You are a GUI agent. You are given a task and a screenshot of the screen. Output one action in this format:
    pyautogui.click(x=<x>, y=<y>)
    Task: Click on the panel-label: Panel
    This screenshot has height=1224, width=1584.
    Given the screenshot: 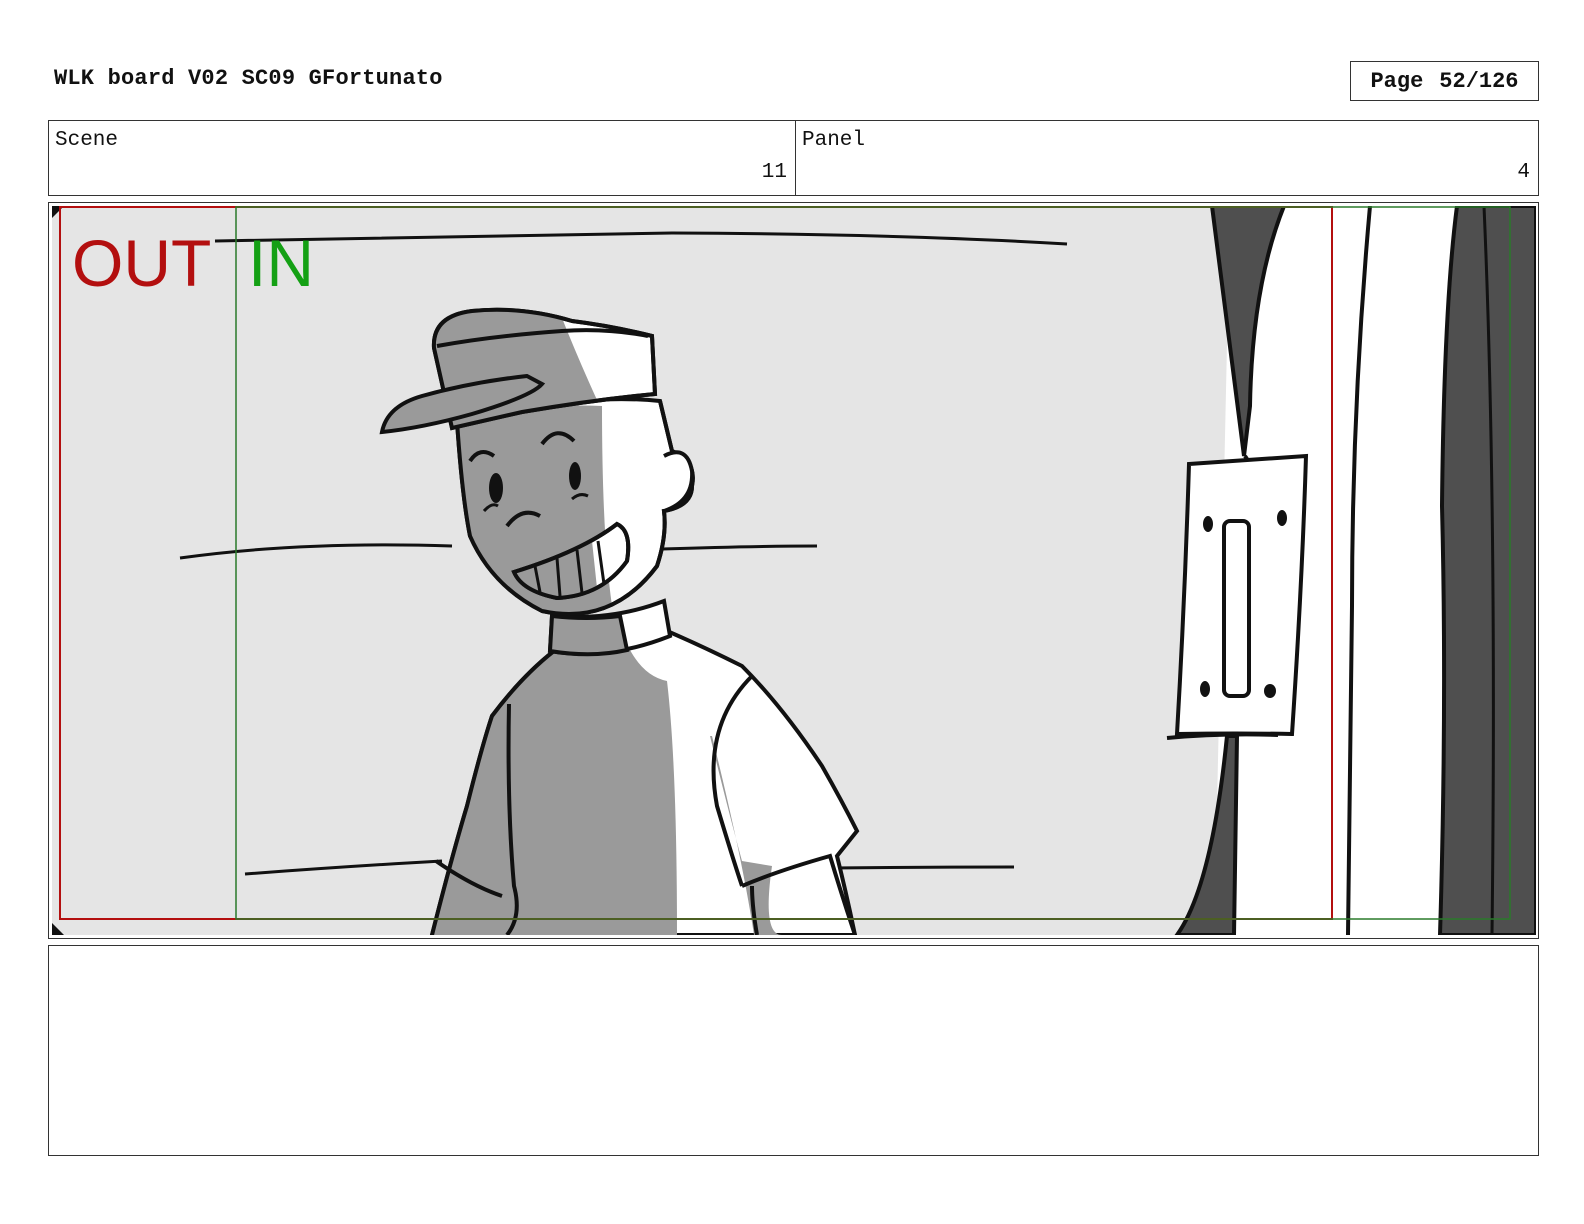 What is the action you would take?
    pyautogui.click(x=834, y=140)
    